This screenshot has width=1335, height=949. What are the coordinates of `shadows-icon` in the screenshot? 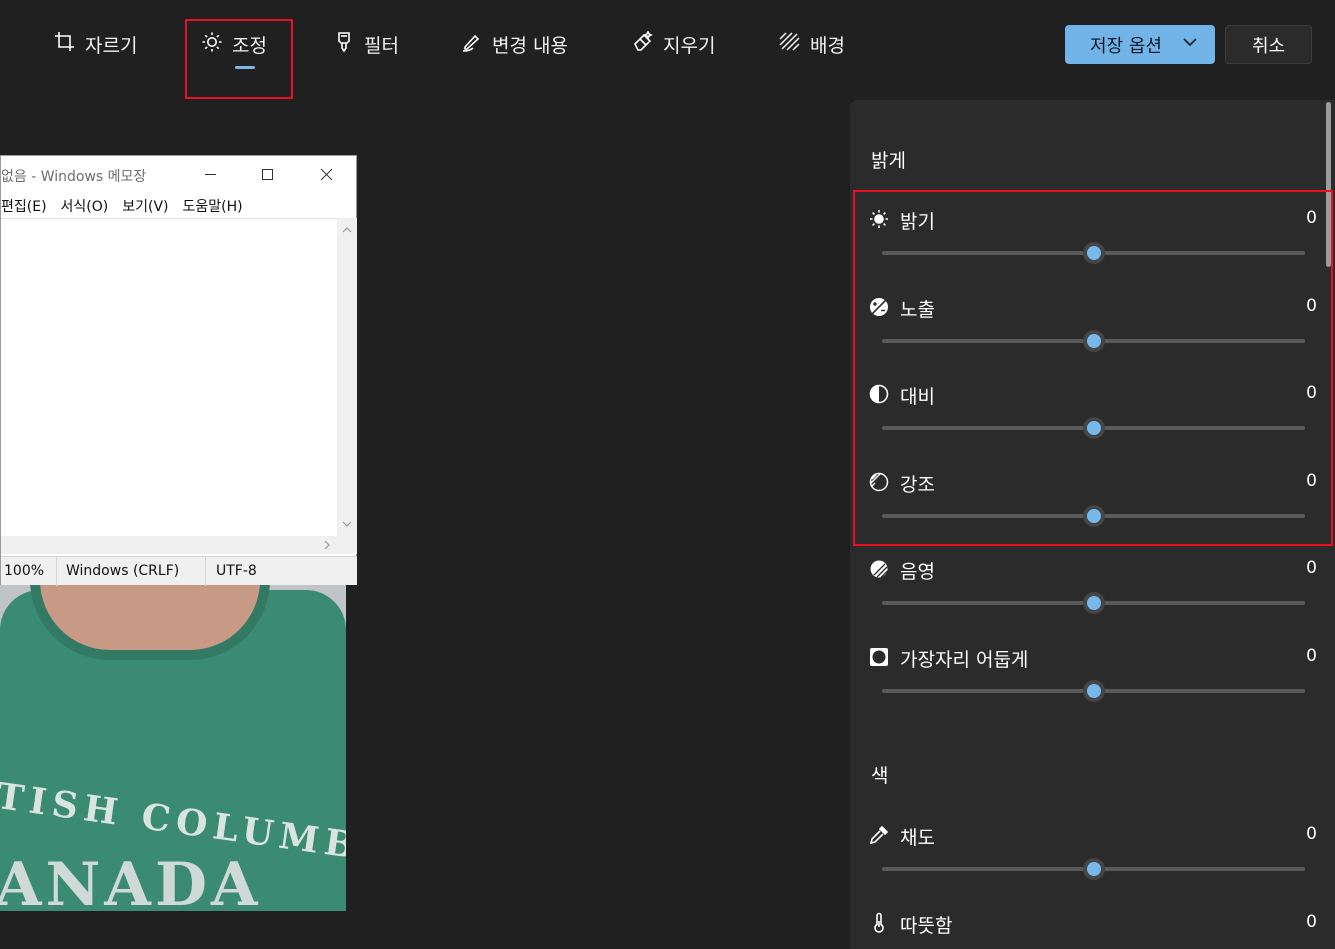 It's located at (879, 569).